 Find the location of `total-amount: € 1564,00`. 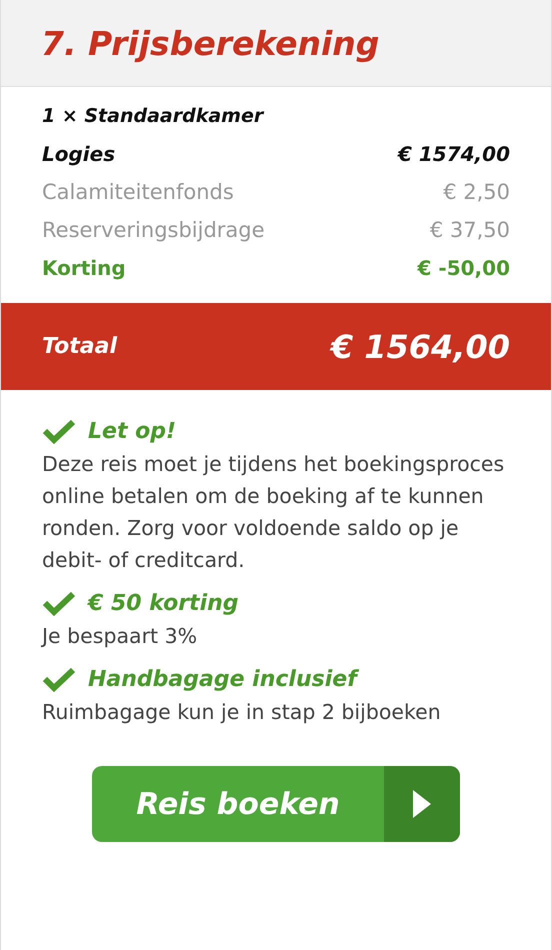

total-amount: € 1564,00 is located at coordinates (420, 347).